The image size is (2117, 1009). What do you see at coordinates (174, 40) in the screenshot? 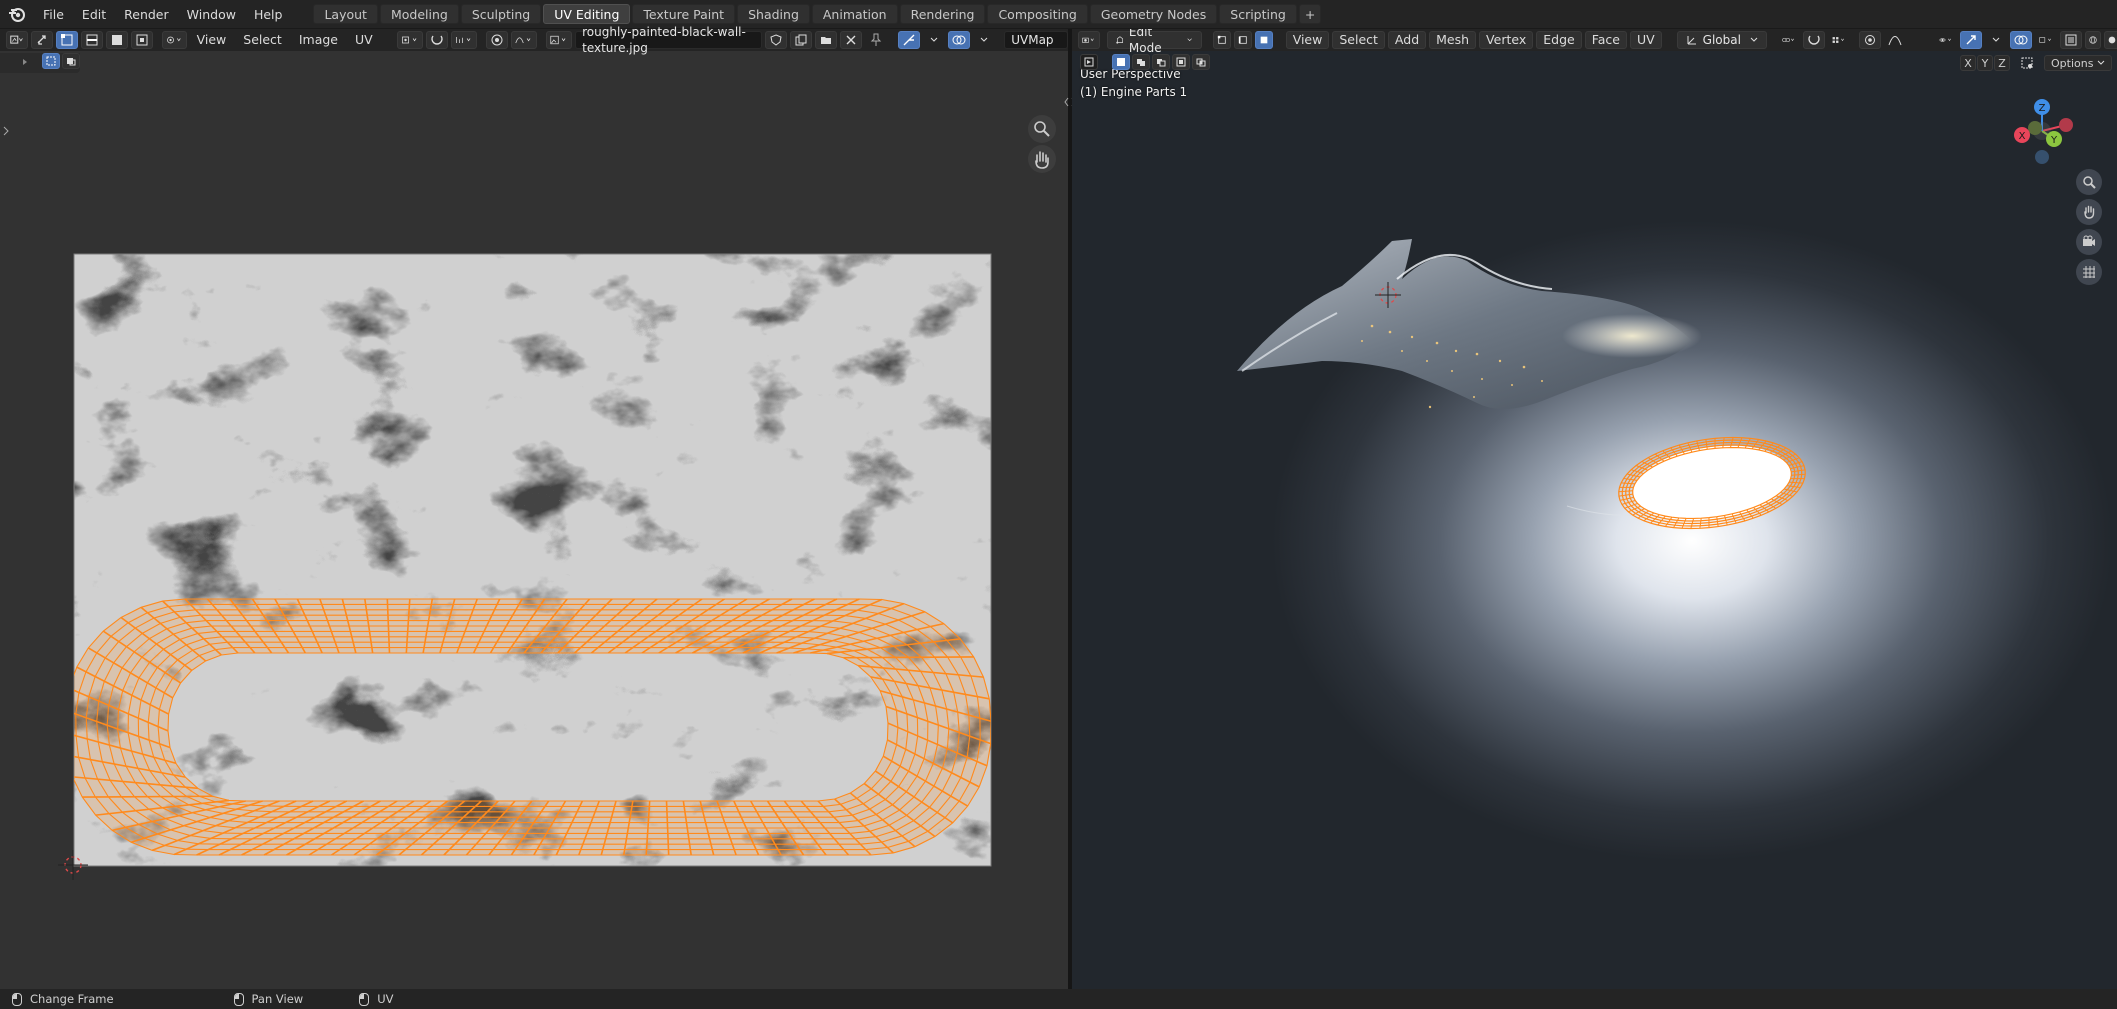
I see `sticky-selection-icon` at bounding box center [174, 40].